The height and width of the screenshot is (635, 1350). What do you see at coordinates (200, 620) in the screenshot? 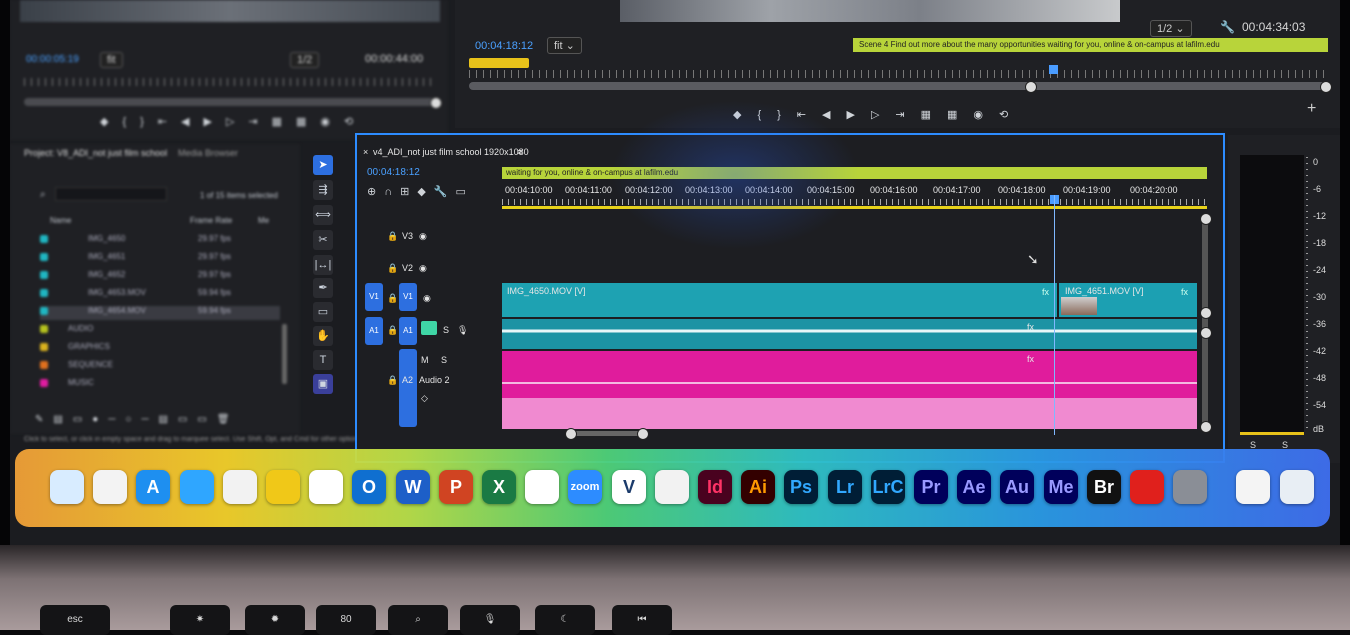
I see `keyboard-key: ✷` at bounding box center [200, 620].